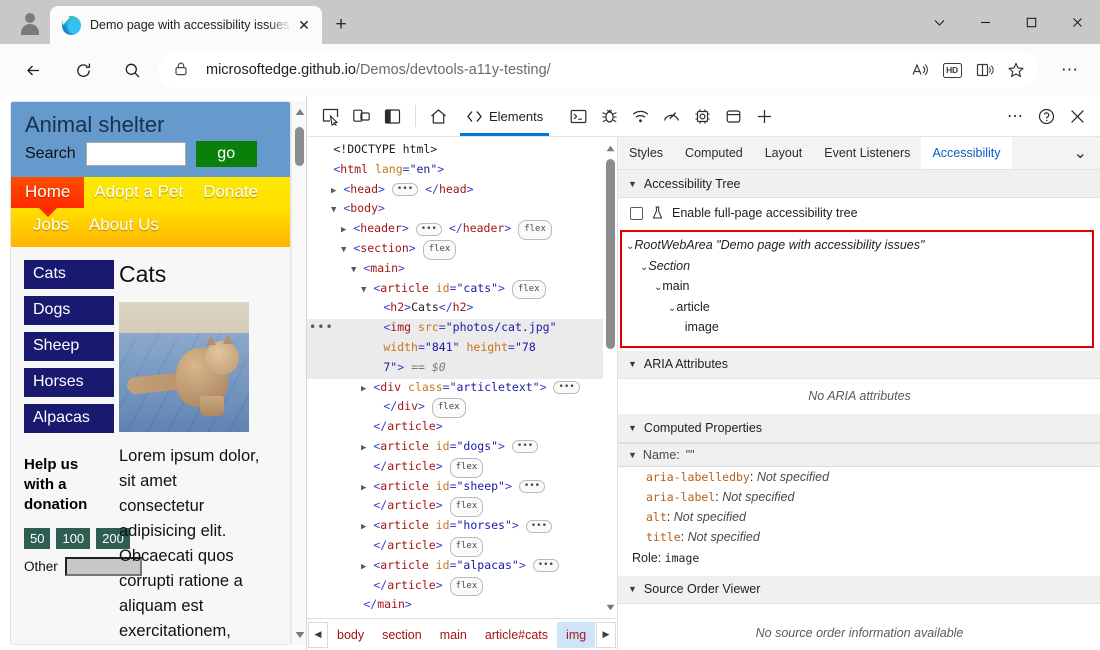 This screenshot has height=650, width=1100. What do you see at coordinates (1016, 70) in the screenshot?
I see `favorite-star-icon` at bounding box center [1016, 70].